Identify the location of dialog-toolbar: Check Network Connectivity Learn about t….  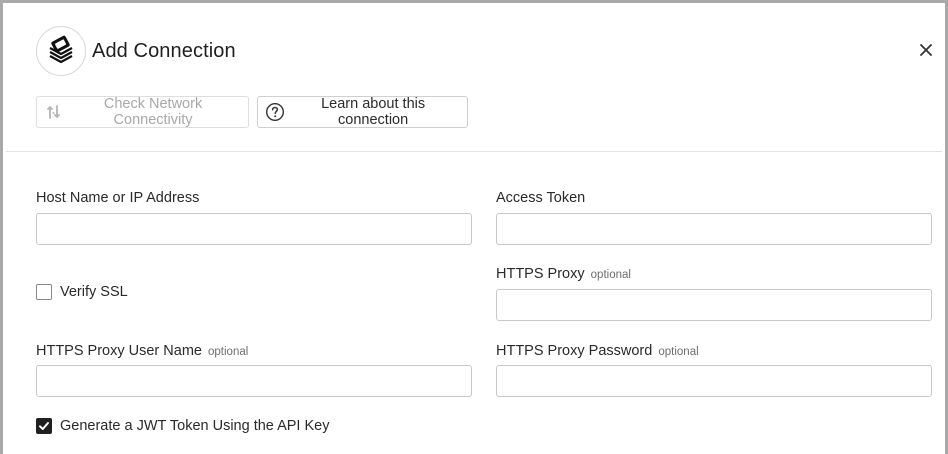
(252, 112).